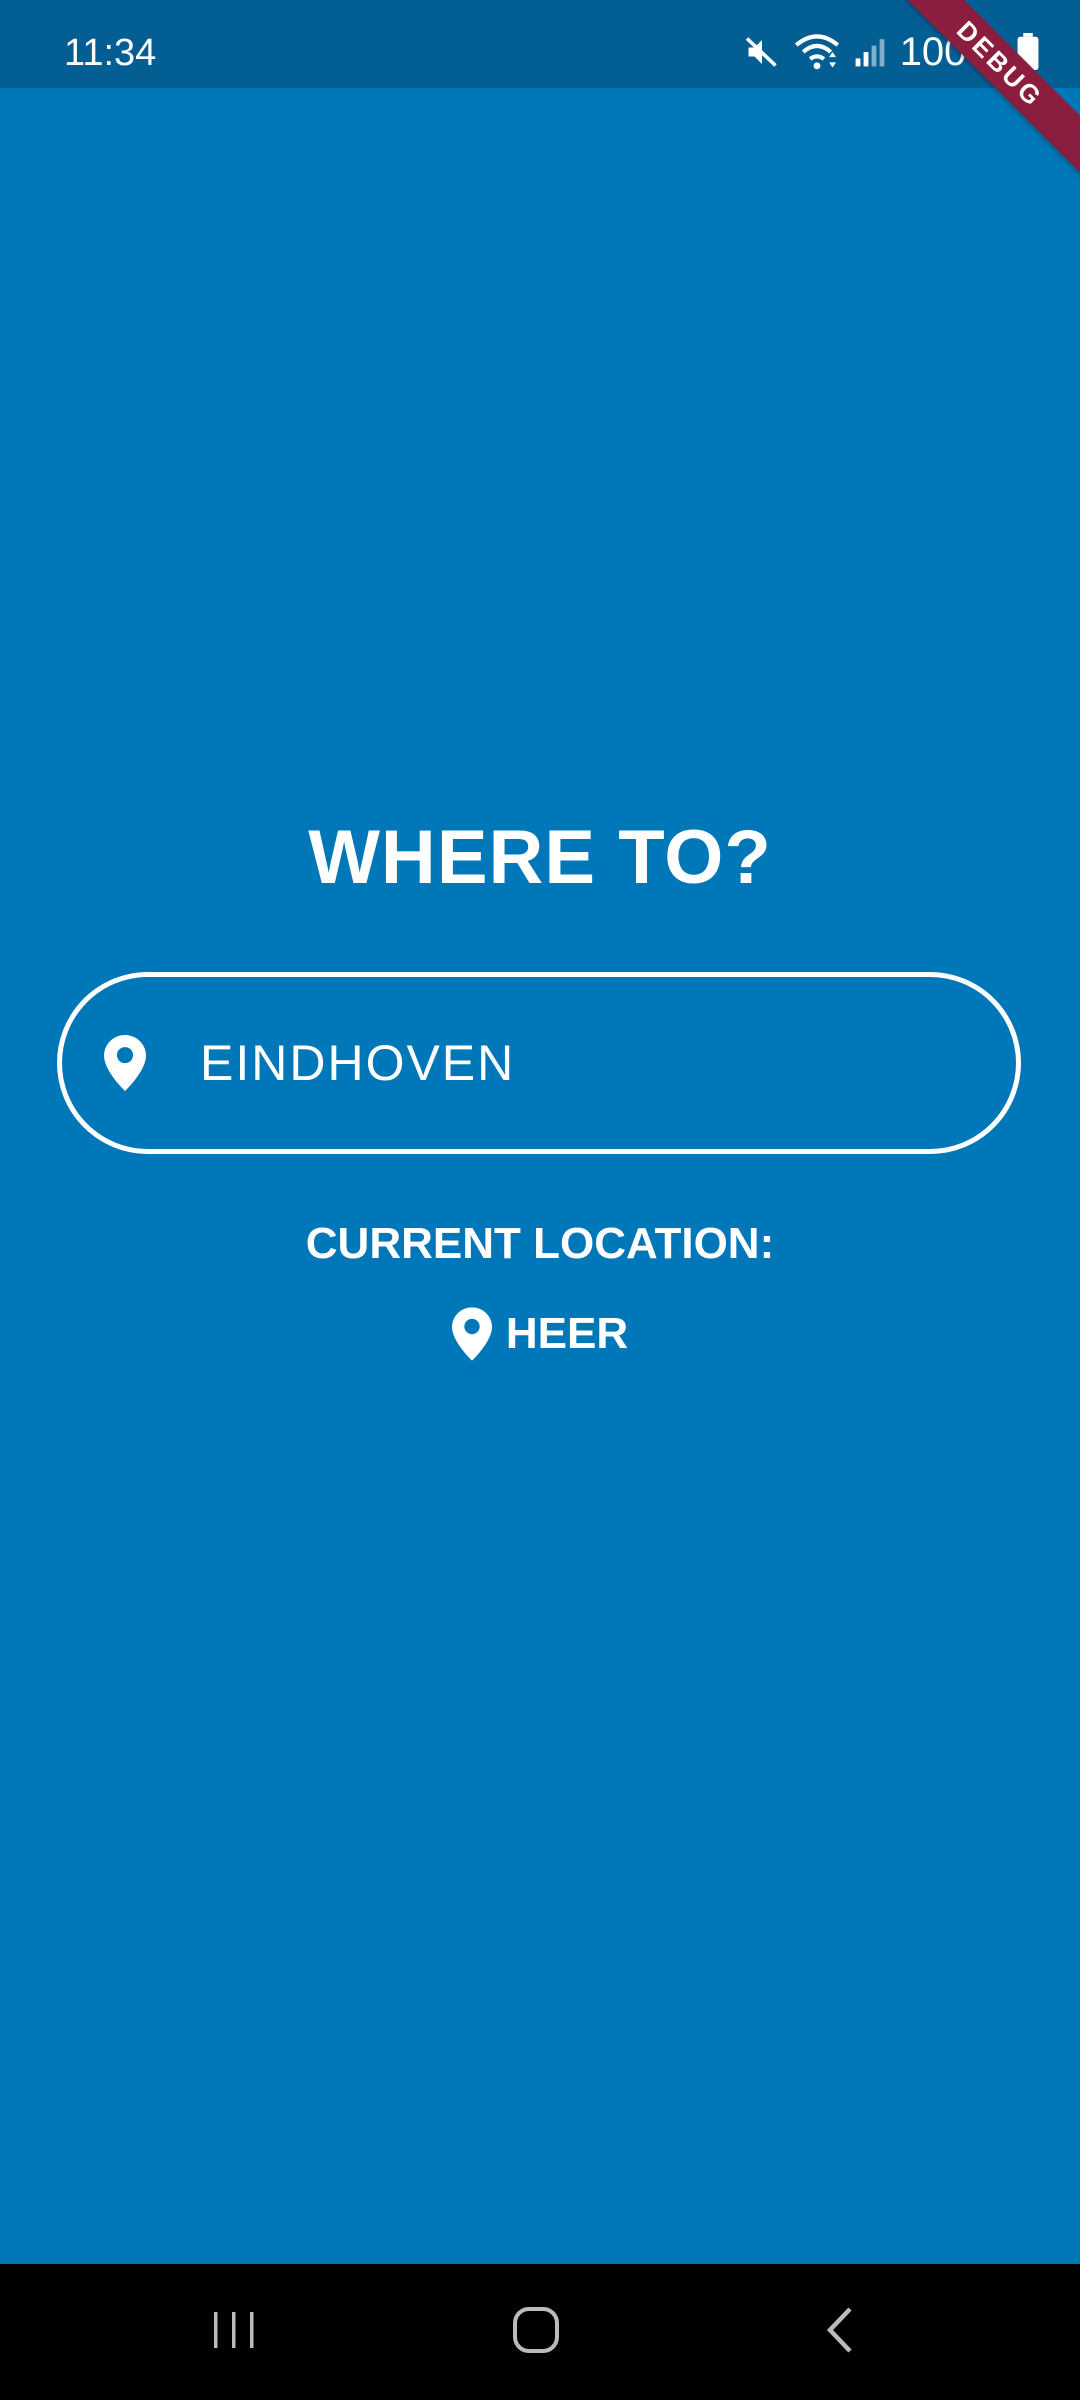 The image size is (1080, 2400). I want to click on status-bar: 11:34 100%, so click(540, 44).